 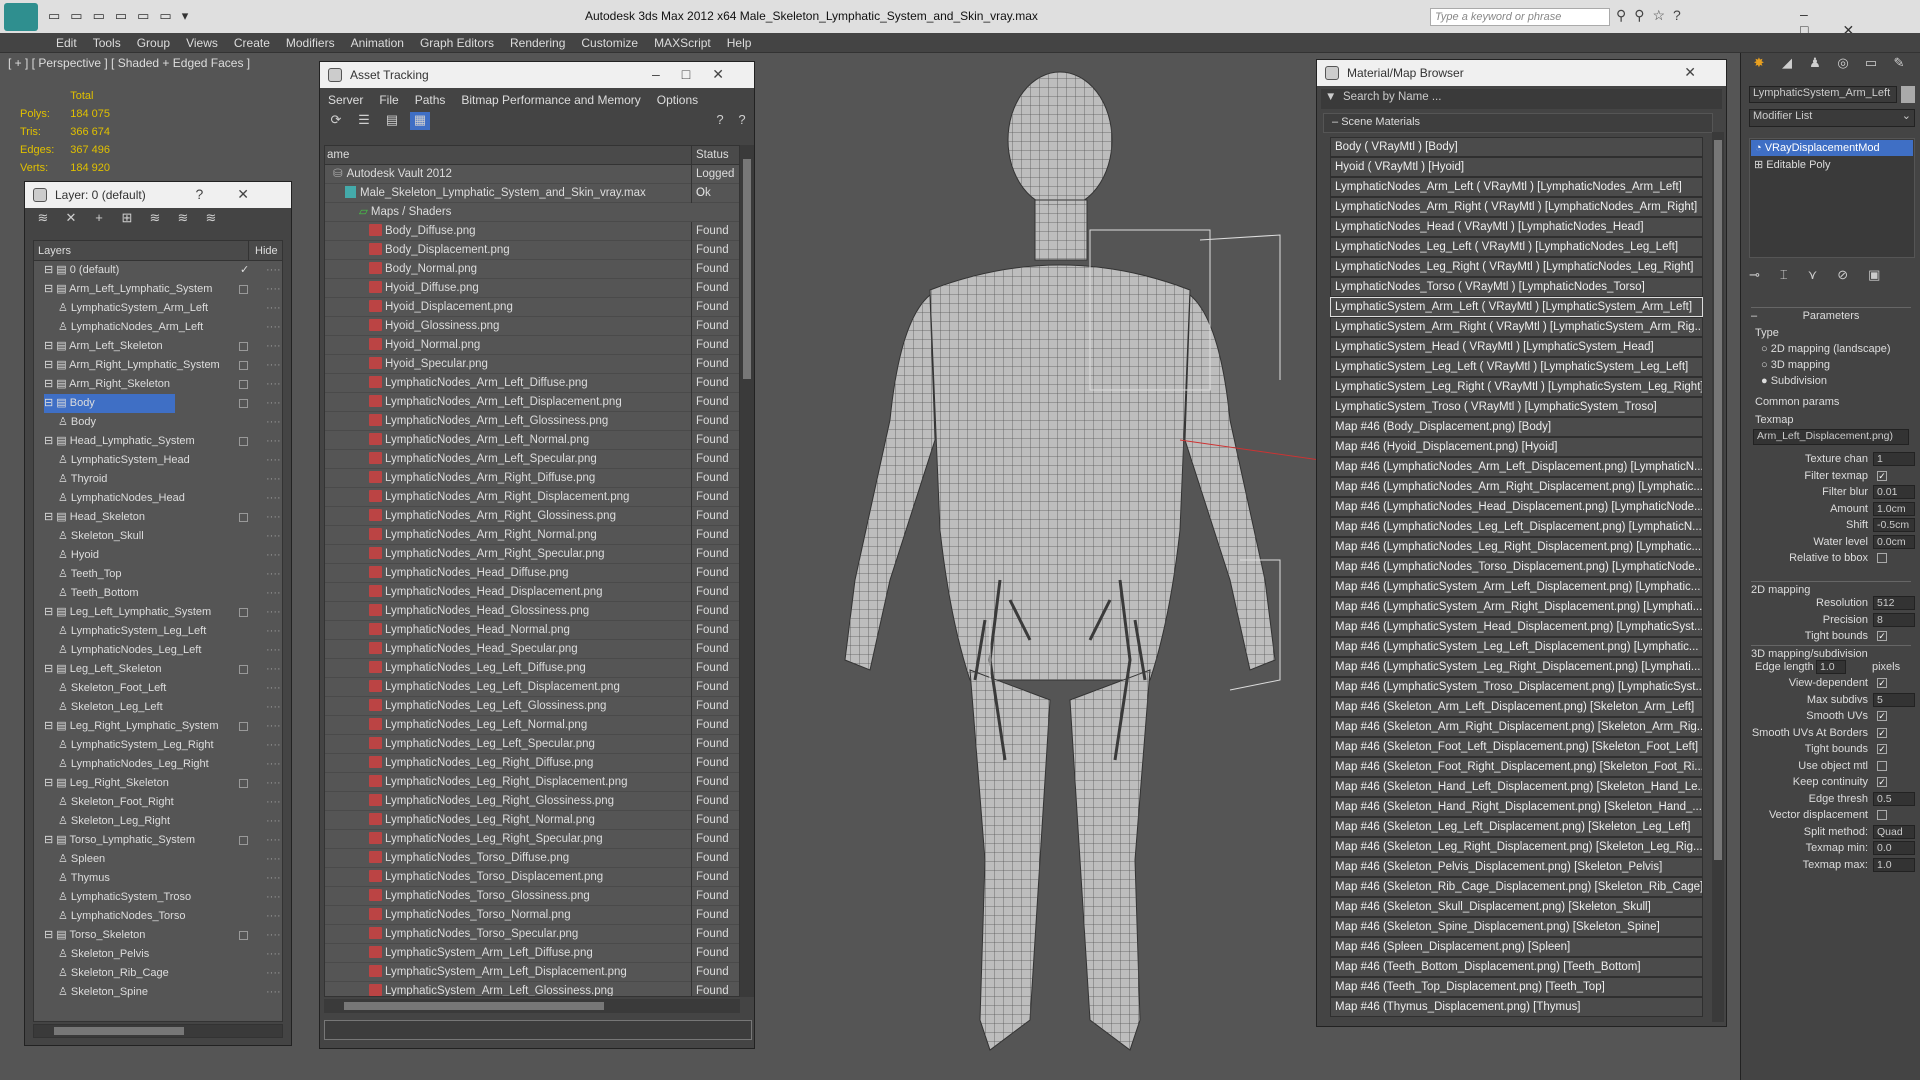 What do you see at coordinates (263, 251) in the screenshot?
I see `column-hide: Hide` at bounding box center [263, 251].